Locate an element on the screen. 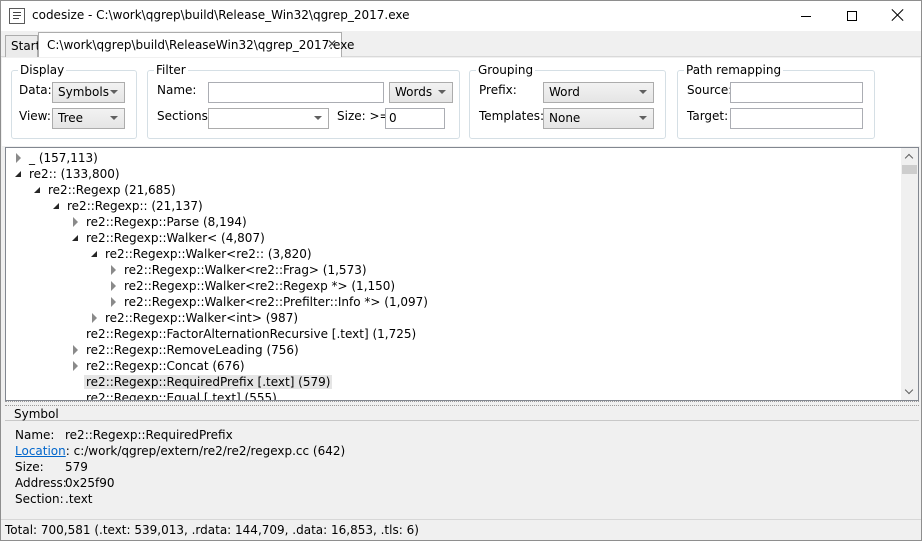  match-mode-value: Words is located at coordinates (414, 92).